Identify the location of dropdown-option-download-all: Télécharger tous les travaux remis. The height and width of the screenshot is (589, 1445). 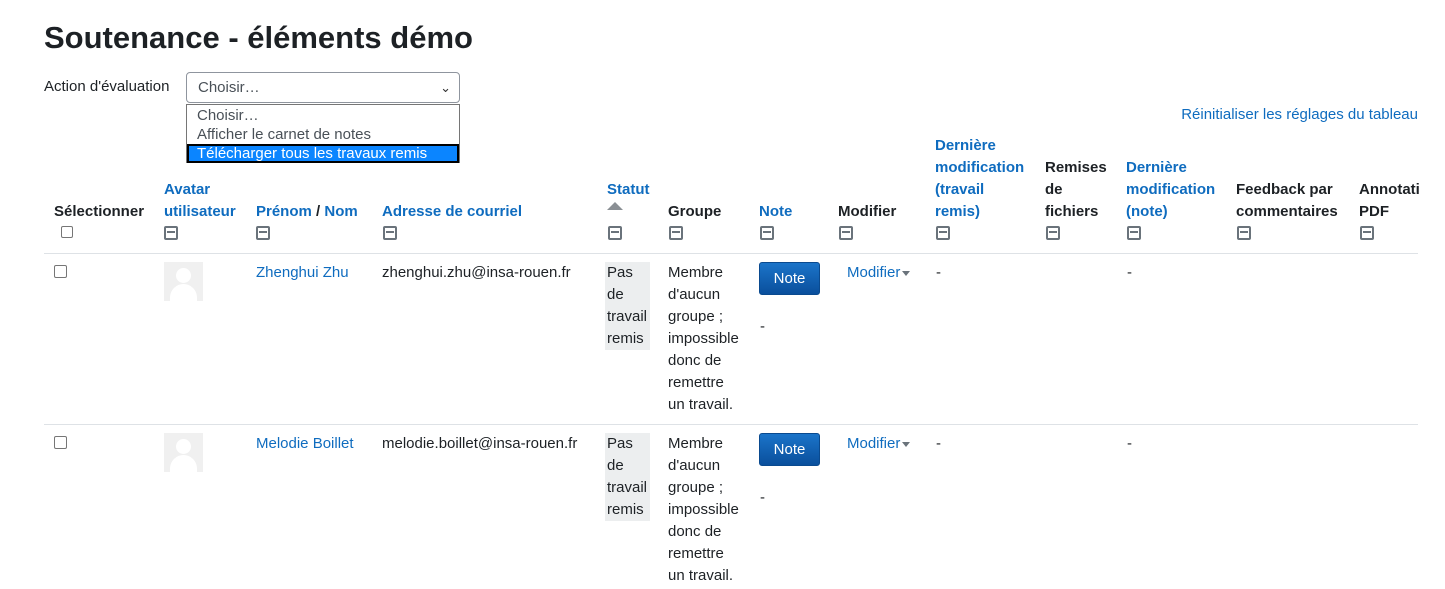
(323, 153).